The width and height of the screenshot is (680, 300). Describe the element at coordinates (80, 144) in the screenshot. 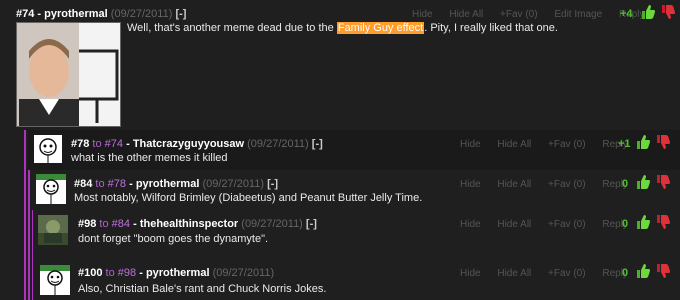

I see `comment-number: #78` at that location.